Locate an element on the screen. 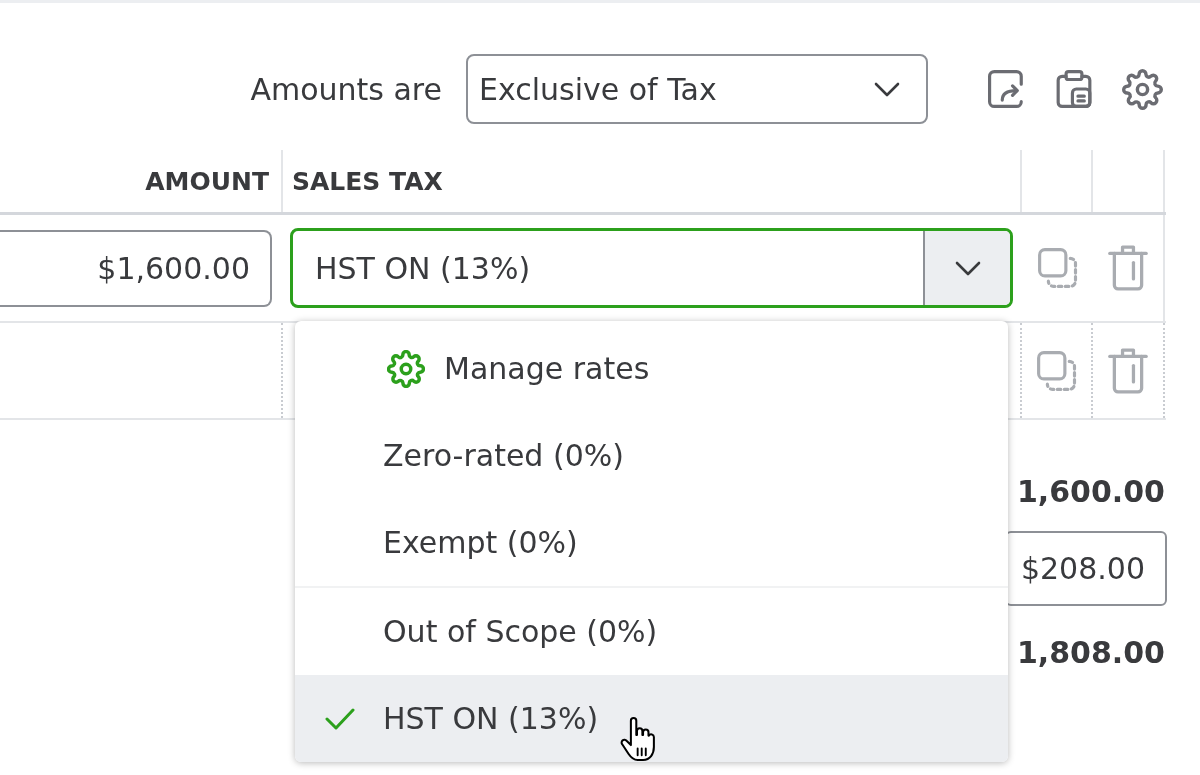 The image size is (1200, 775). export-icon is located at coordinates (1007, 89).